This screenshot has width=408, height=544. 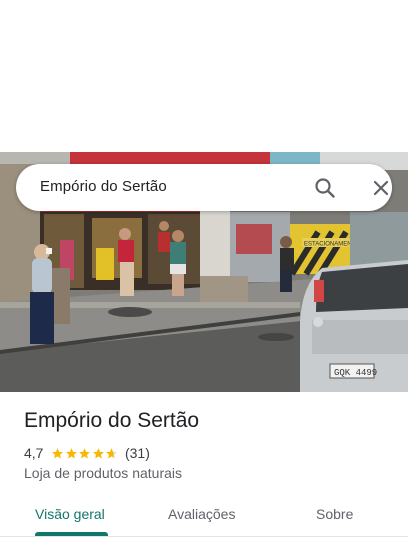 What do you see at coordinates (204, 536) in the screenshot?
I see `tabs-divider` at bounding box center [204, 536].